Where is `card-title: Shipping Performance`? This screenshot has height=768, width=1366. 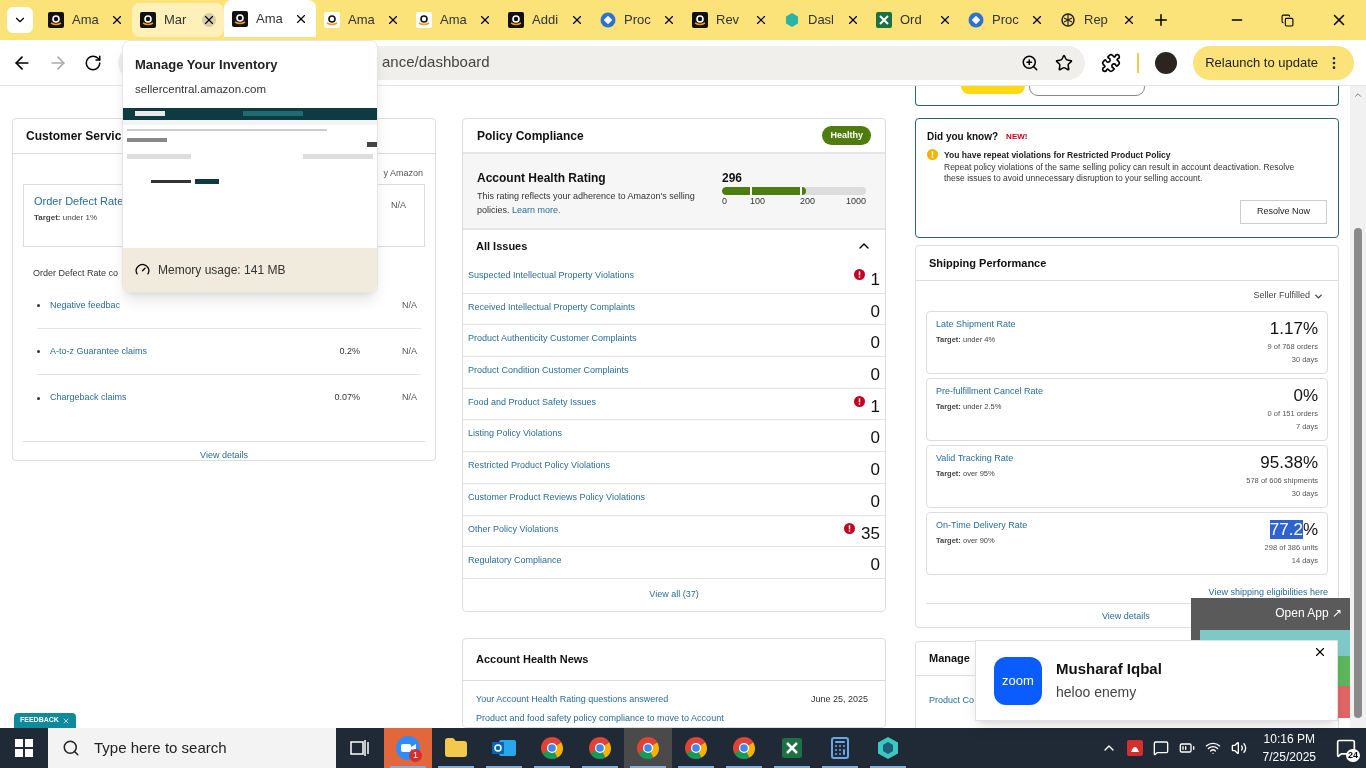 card-title: Shipping Performance is located at coordinates (988, 263).